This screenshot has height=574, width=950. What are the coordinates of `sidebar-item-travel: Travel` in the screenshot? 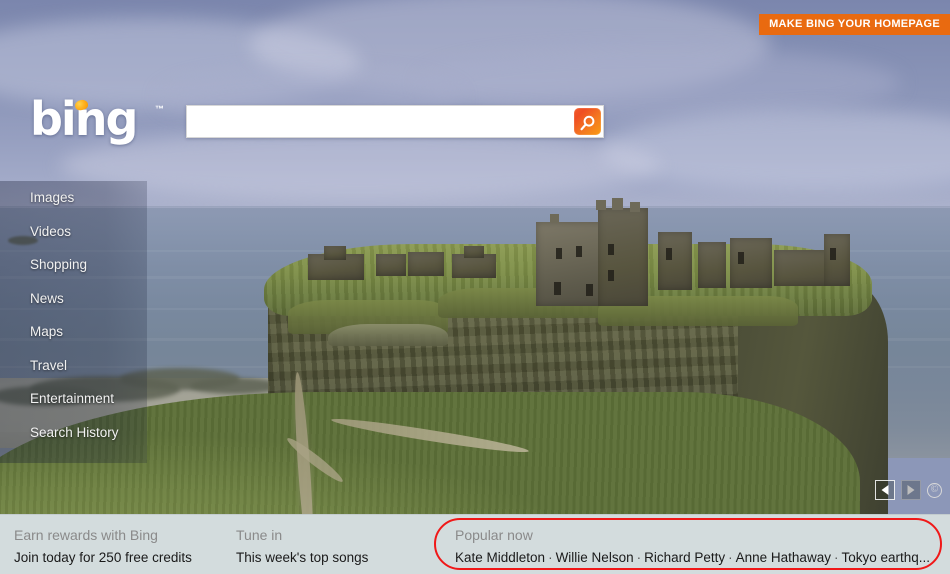 It's located at (90, 366).